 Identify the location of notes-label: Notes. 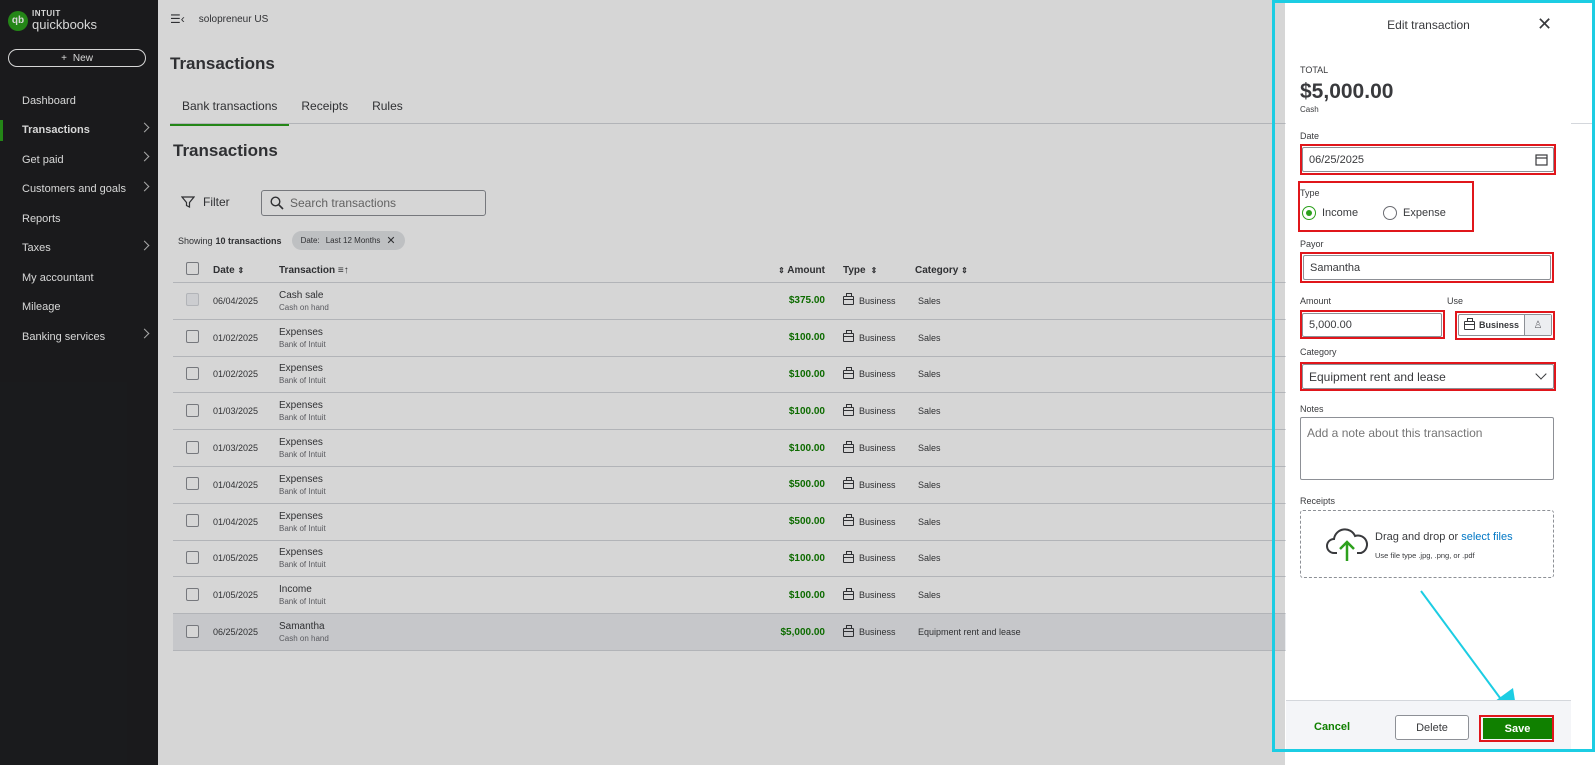
(1312, 409).